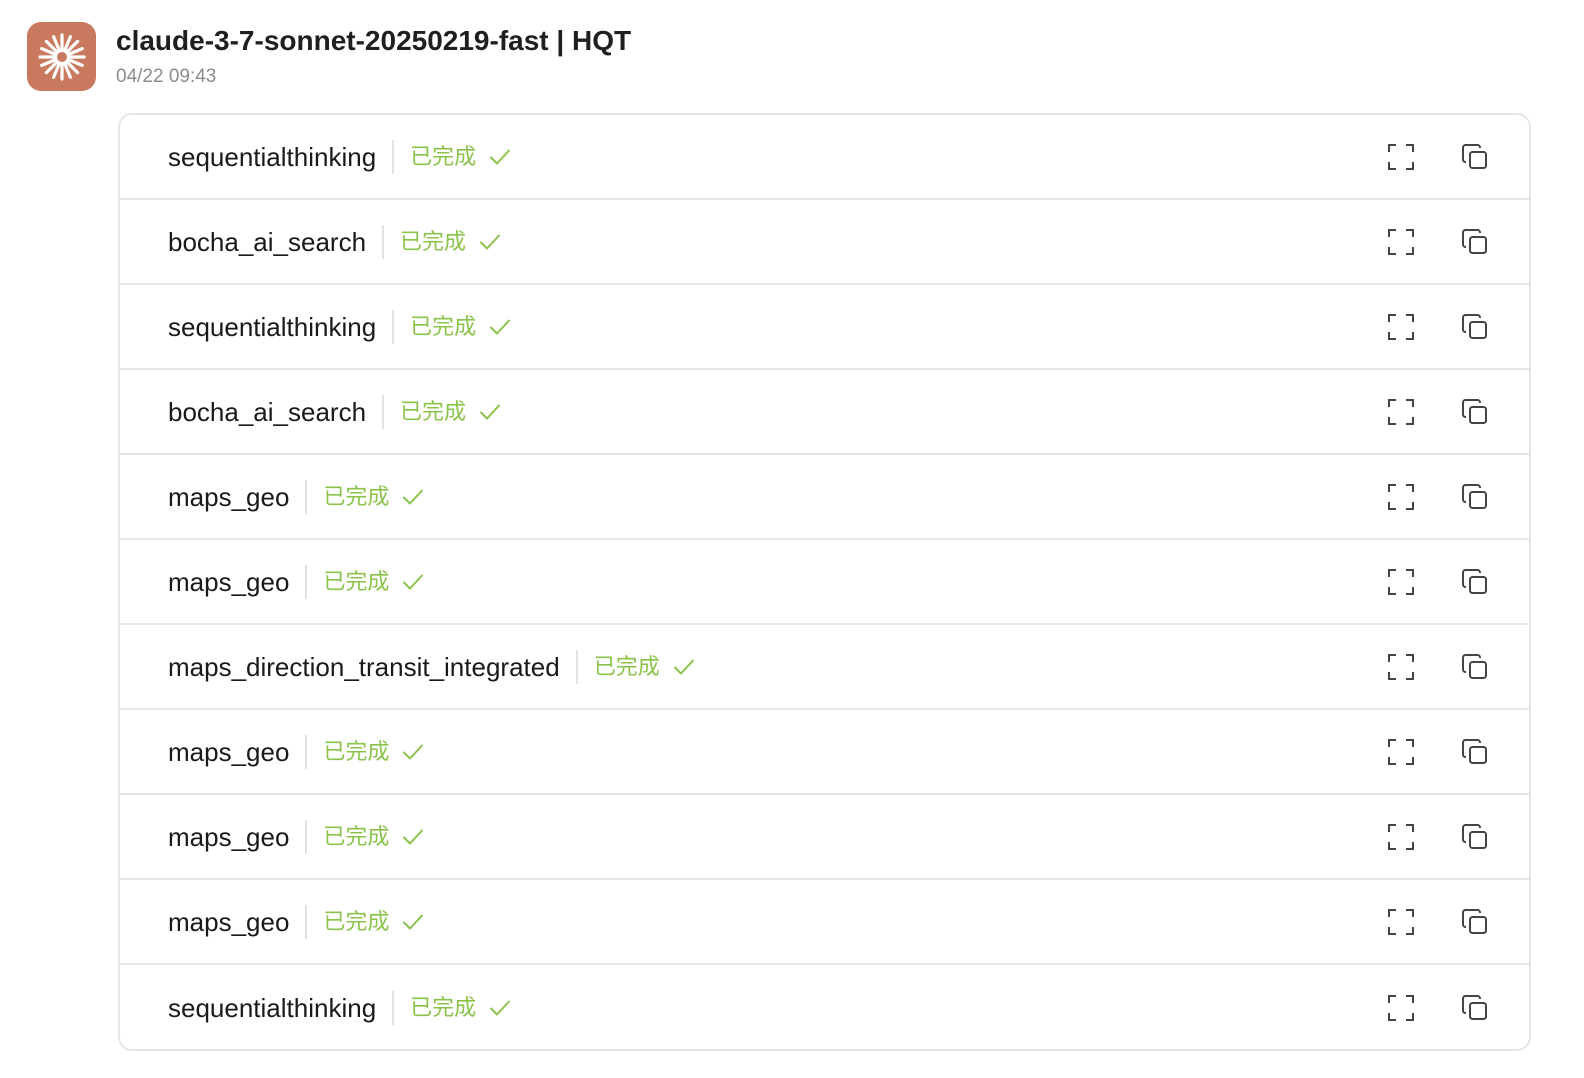 The image size is (1584, 1078). Describe the element at coordinates (267, 411) in the screenshot. I see `tool-name: bocha_ai_search` at that location.